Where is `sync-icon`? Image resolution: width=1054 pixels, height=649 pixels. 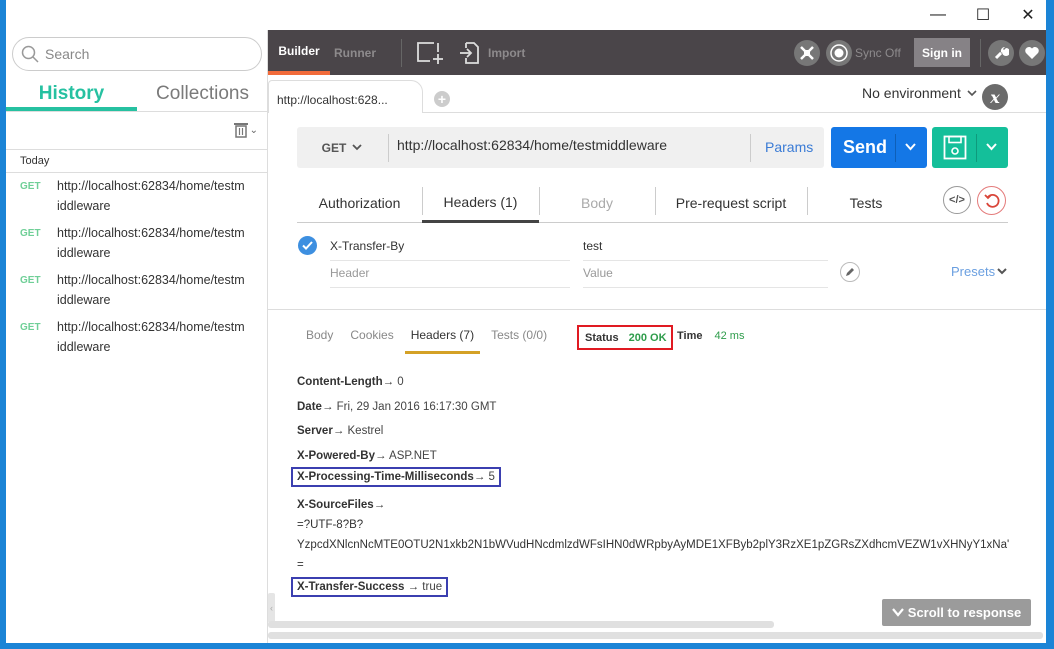 sync-icon is located at coordinates (839, 53).